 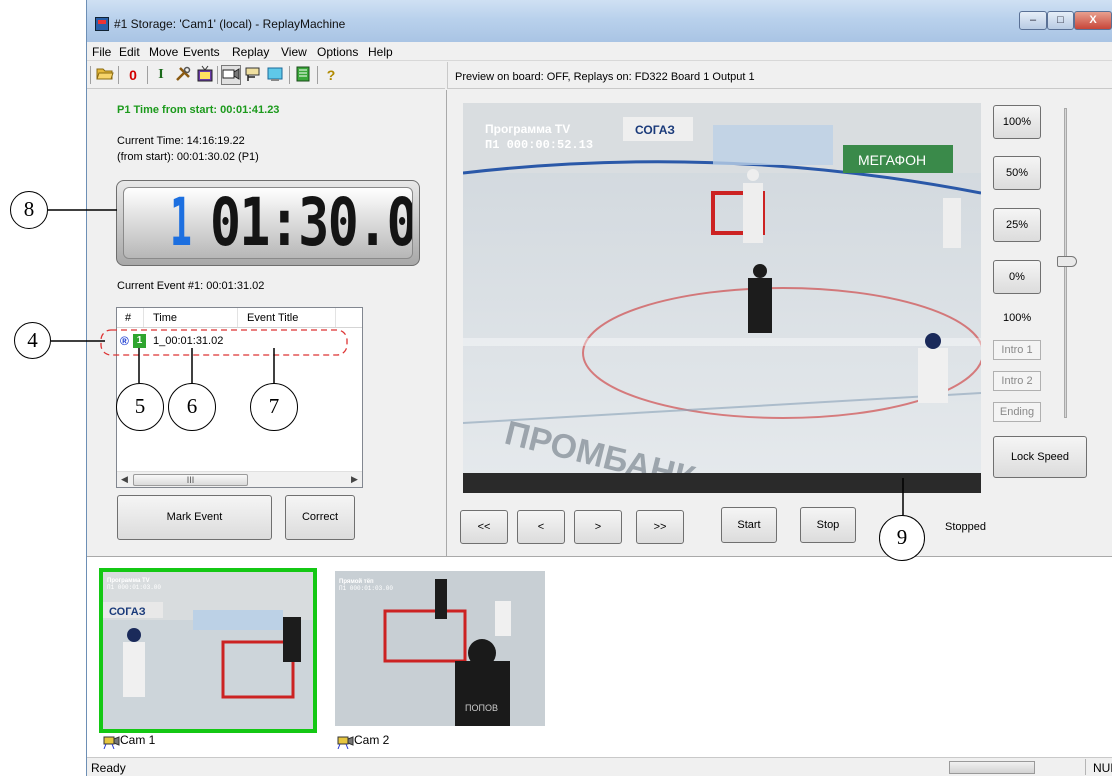 I want to click on monitor-icon, so click(x=275, y=75).